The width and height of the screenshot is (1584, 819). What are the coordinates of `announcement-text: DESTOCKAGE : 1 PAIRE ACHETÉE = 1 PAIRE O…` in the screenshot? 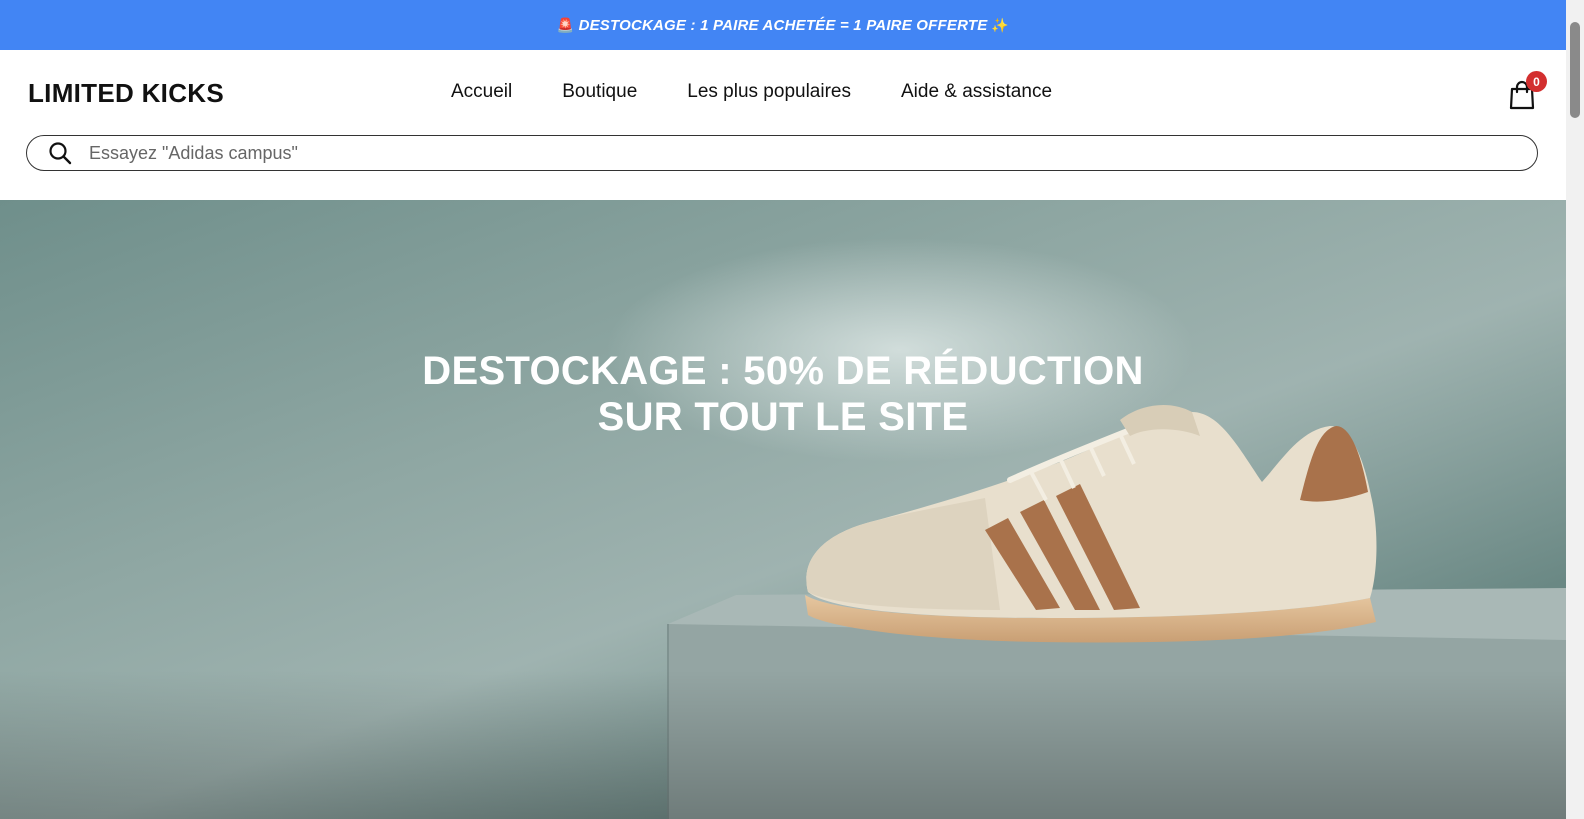 It's located at (783, 25).